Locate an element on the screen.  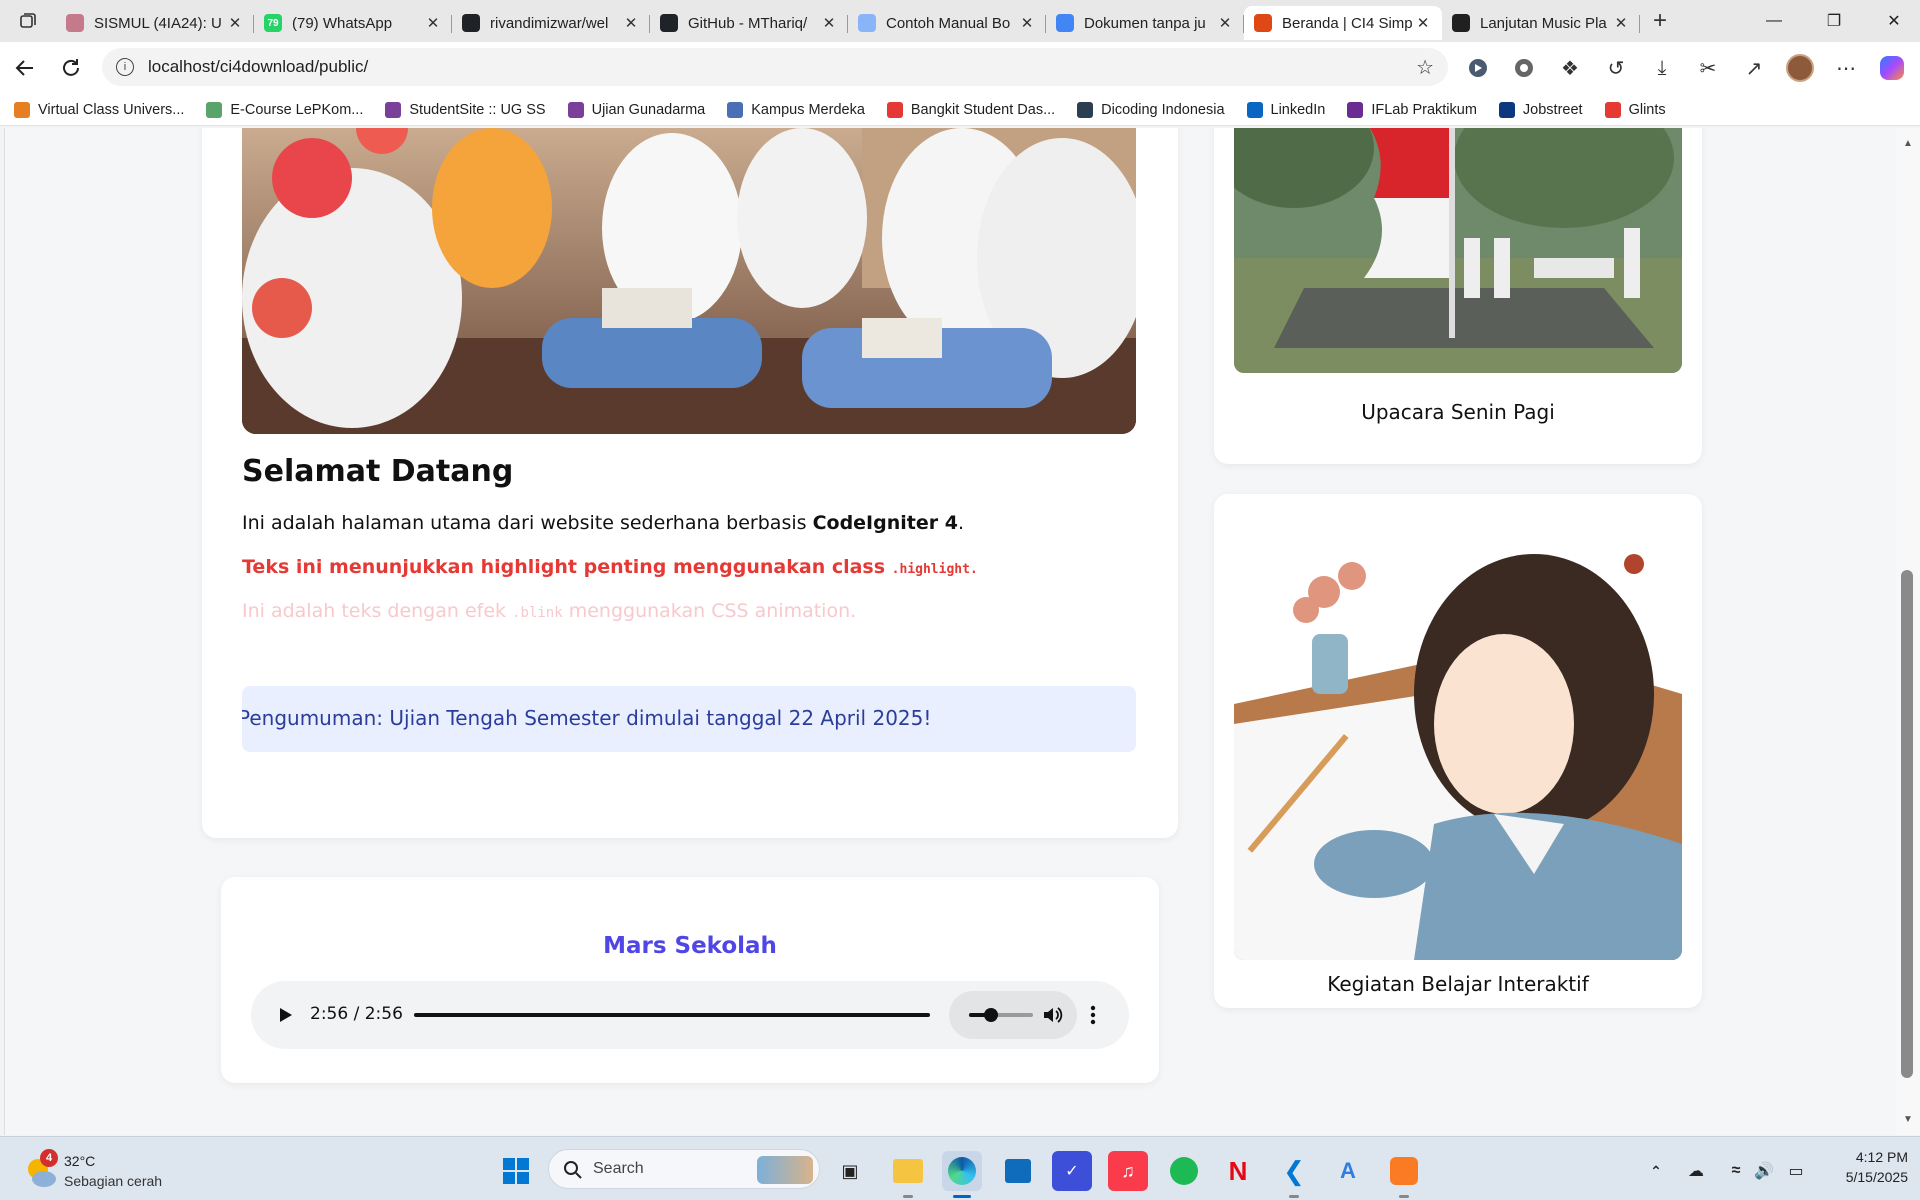
volume-icon is located at coordinates (1052, 1017).